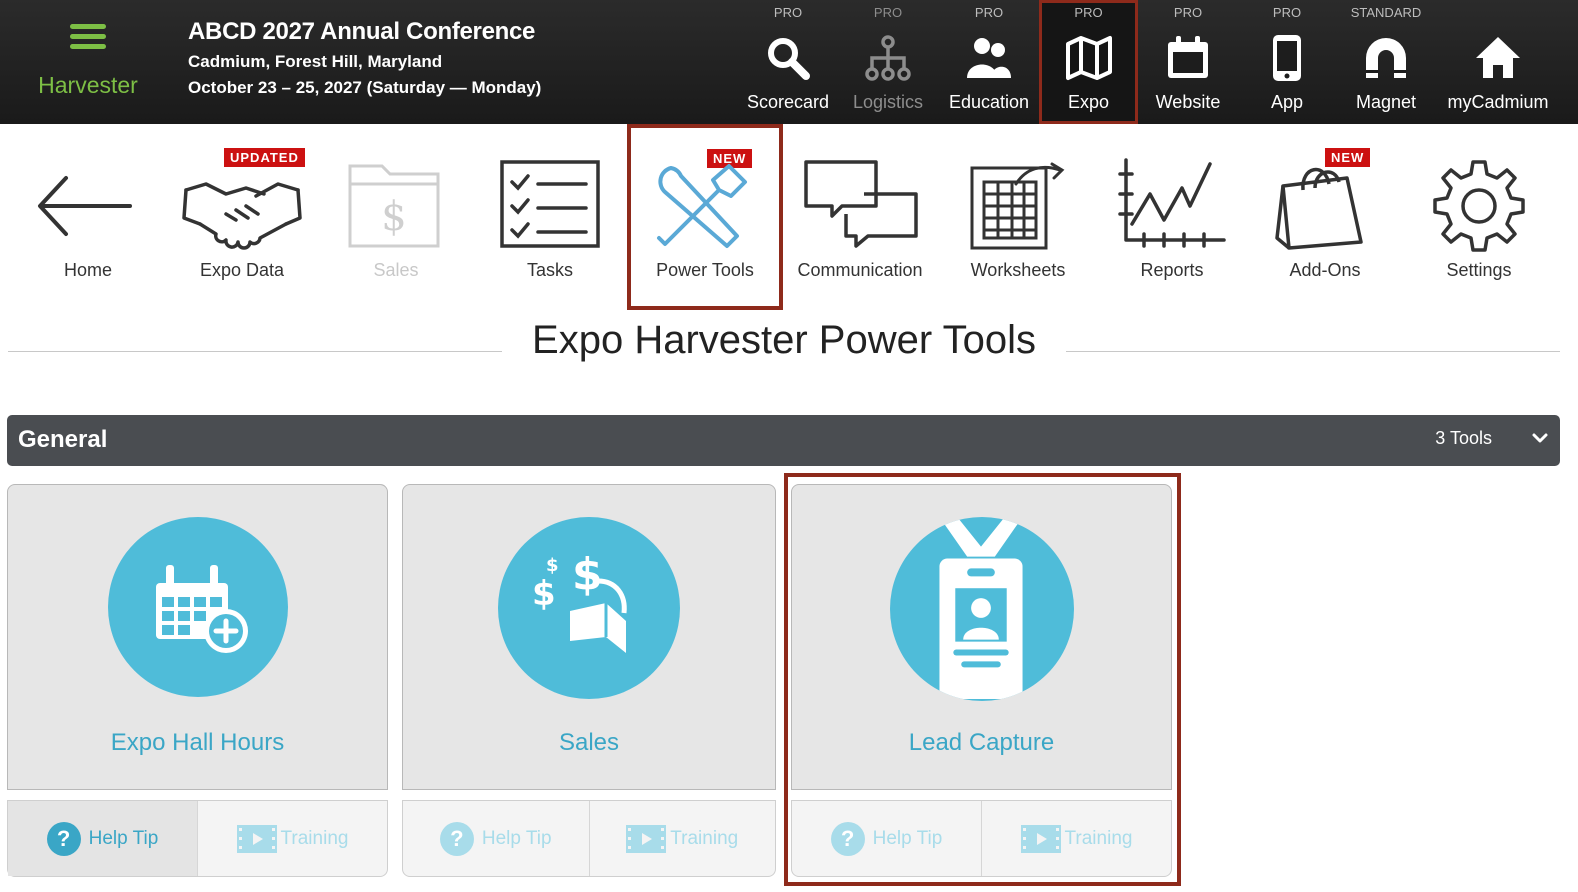 Image resolution: width=1578 pixels, height=892 pixels. Describe the element at coordinates (1479, 270) in the screenshot. I see `subnav-label: Settings` at that location.